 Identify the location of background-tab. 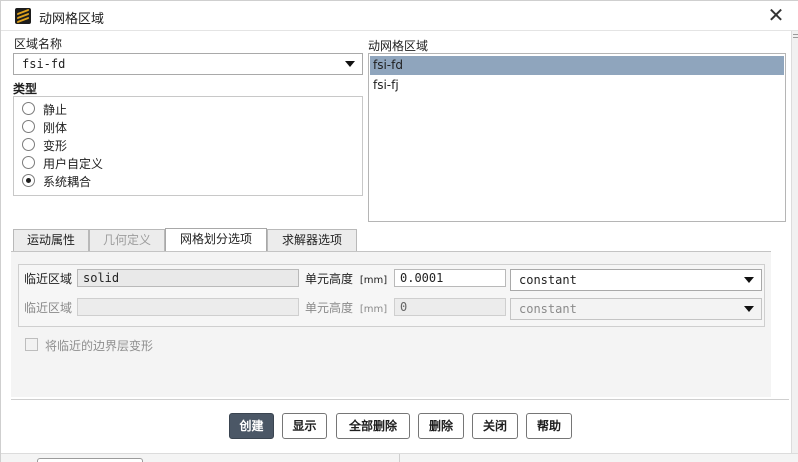
(90, 460).